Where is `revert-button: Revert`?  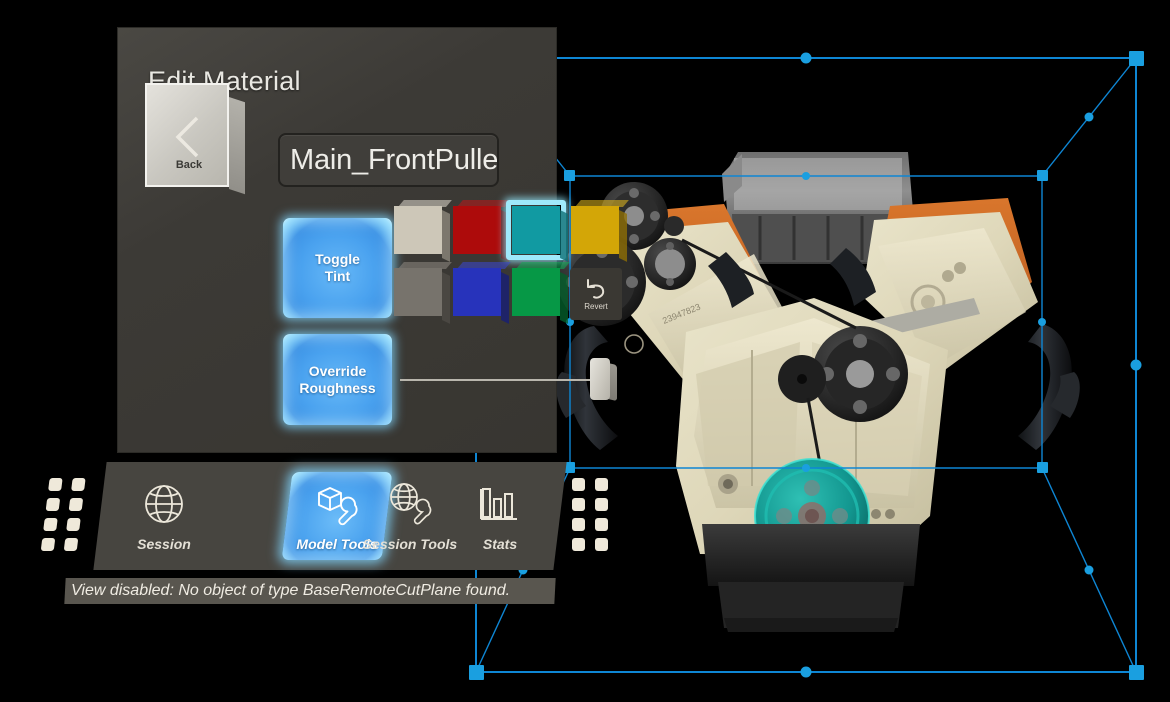 revert-button: Revert is located at coordinates (596, 294).